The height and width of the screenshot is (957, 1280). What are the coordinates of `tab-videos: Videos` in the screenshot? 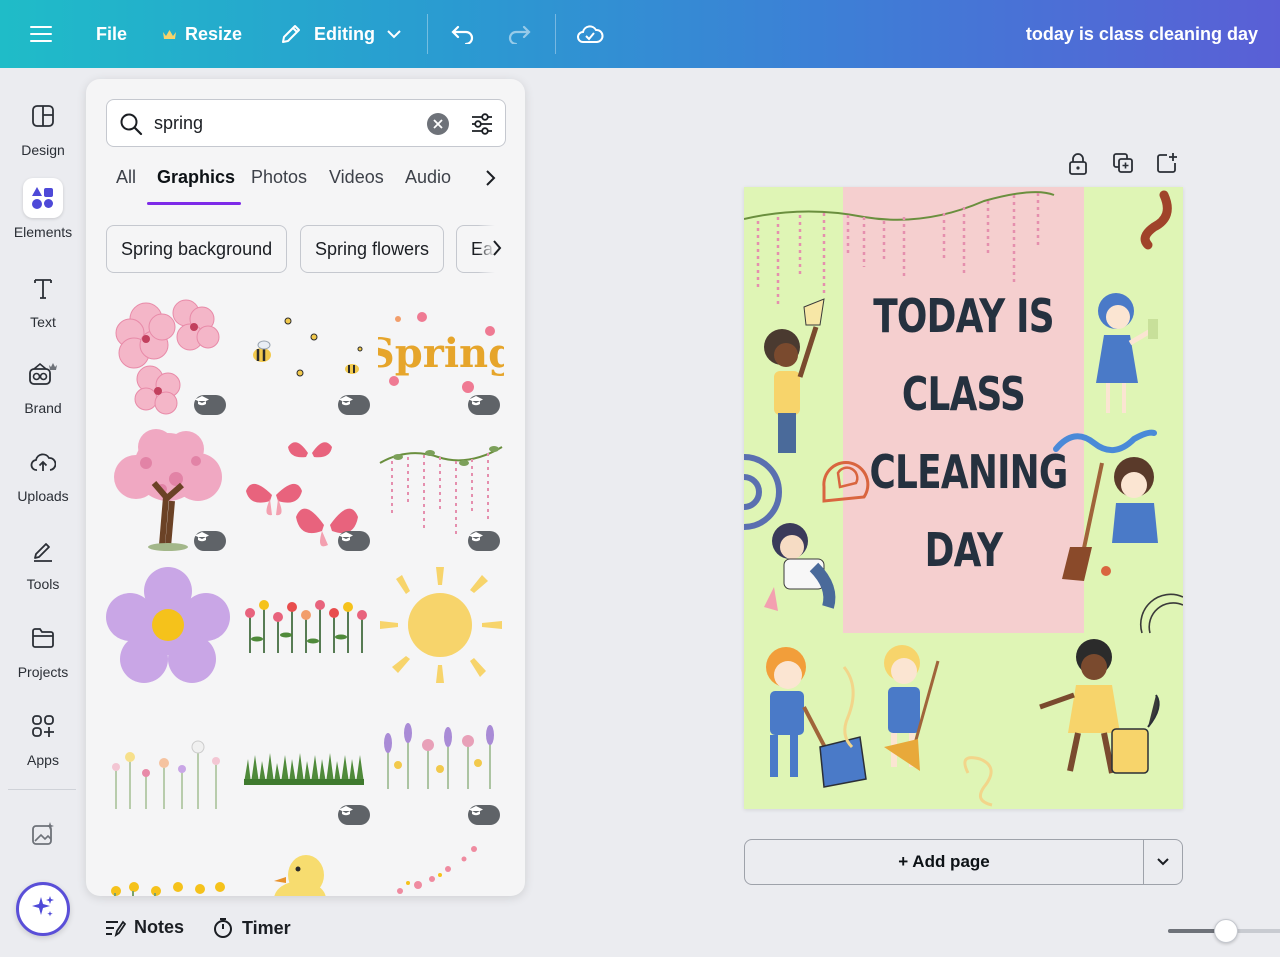 It's located at (356, 177).